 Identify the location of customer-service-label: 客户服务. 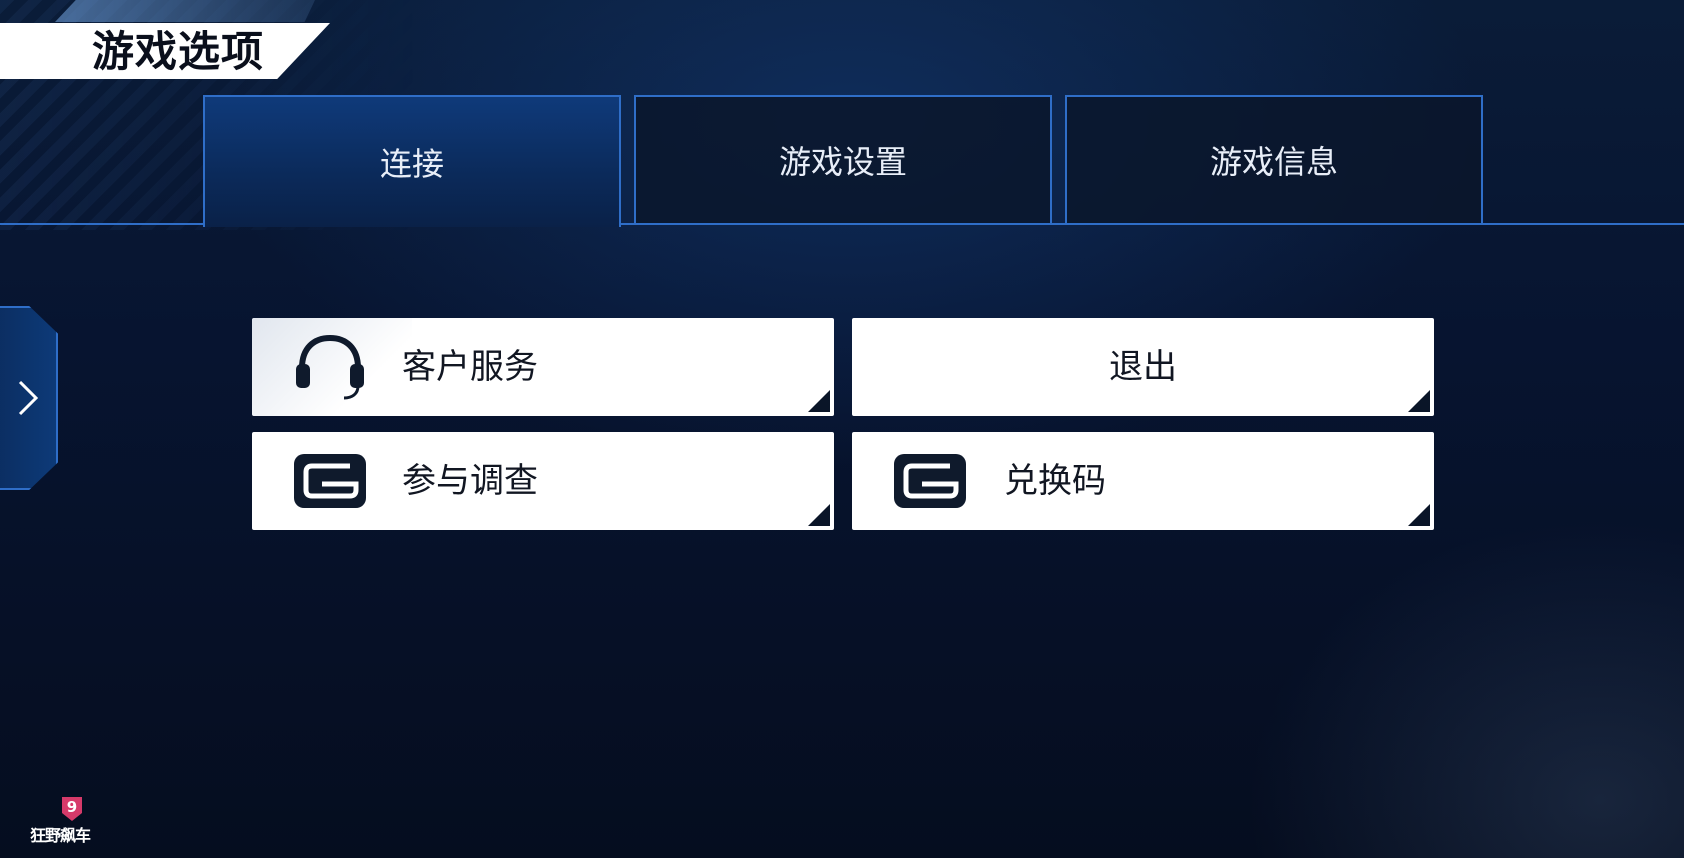
(470, 367).